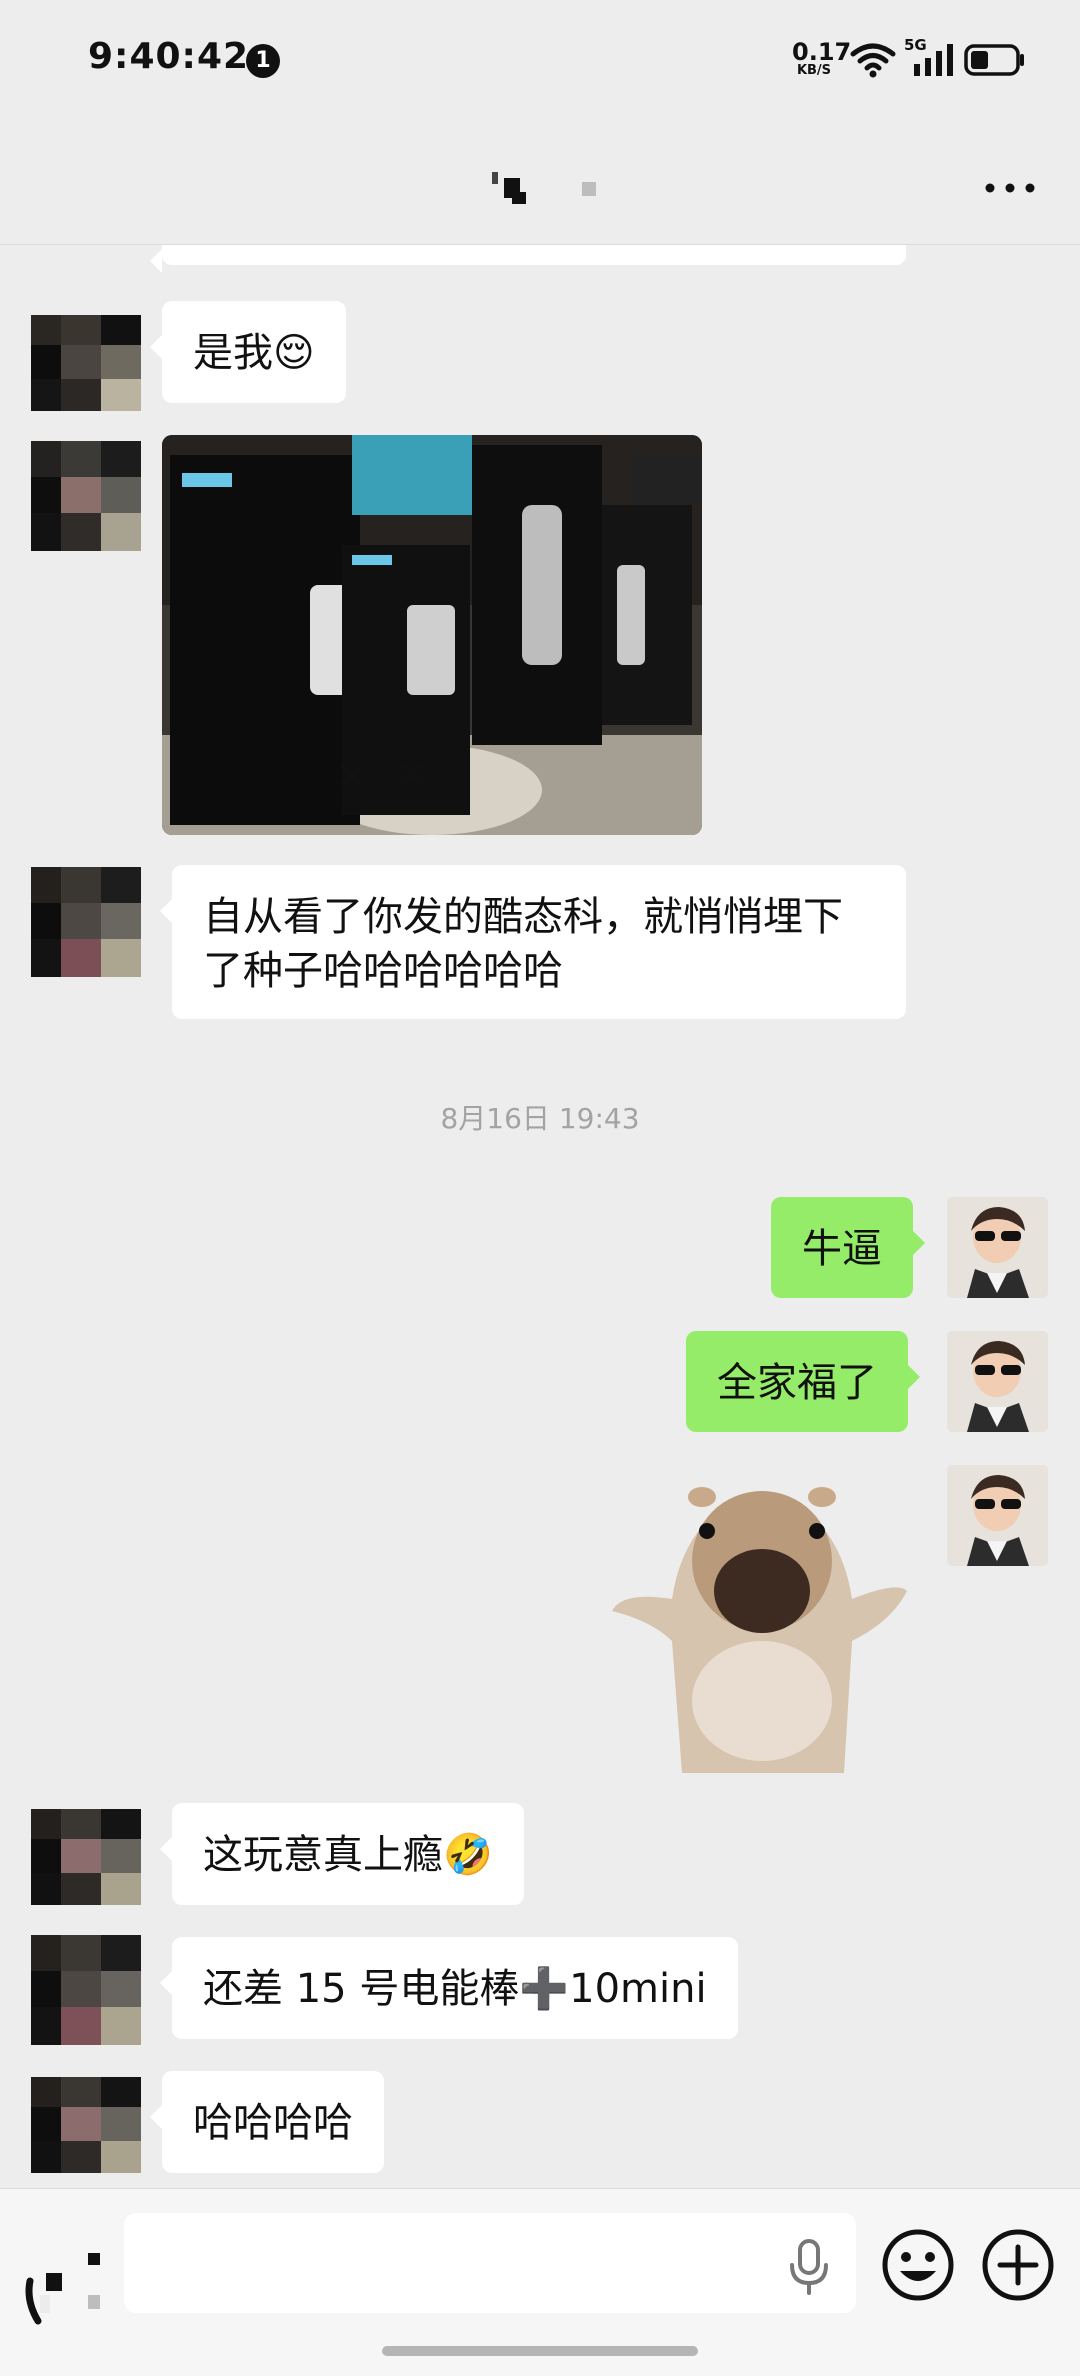 Image resolution: width=1080 pixels, height=2376 pixels. What do you see at coordinates (842, 1249) in the screenshot?
I see `message-text: 牛逼` at bounding box center [842, 1249].